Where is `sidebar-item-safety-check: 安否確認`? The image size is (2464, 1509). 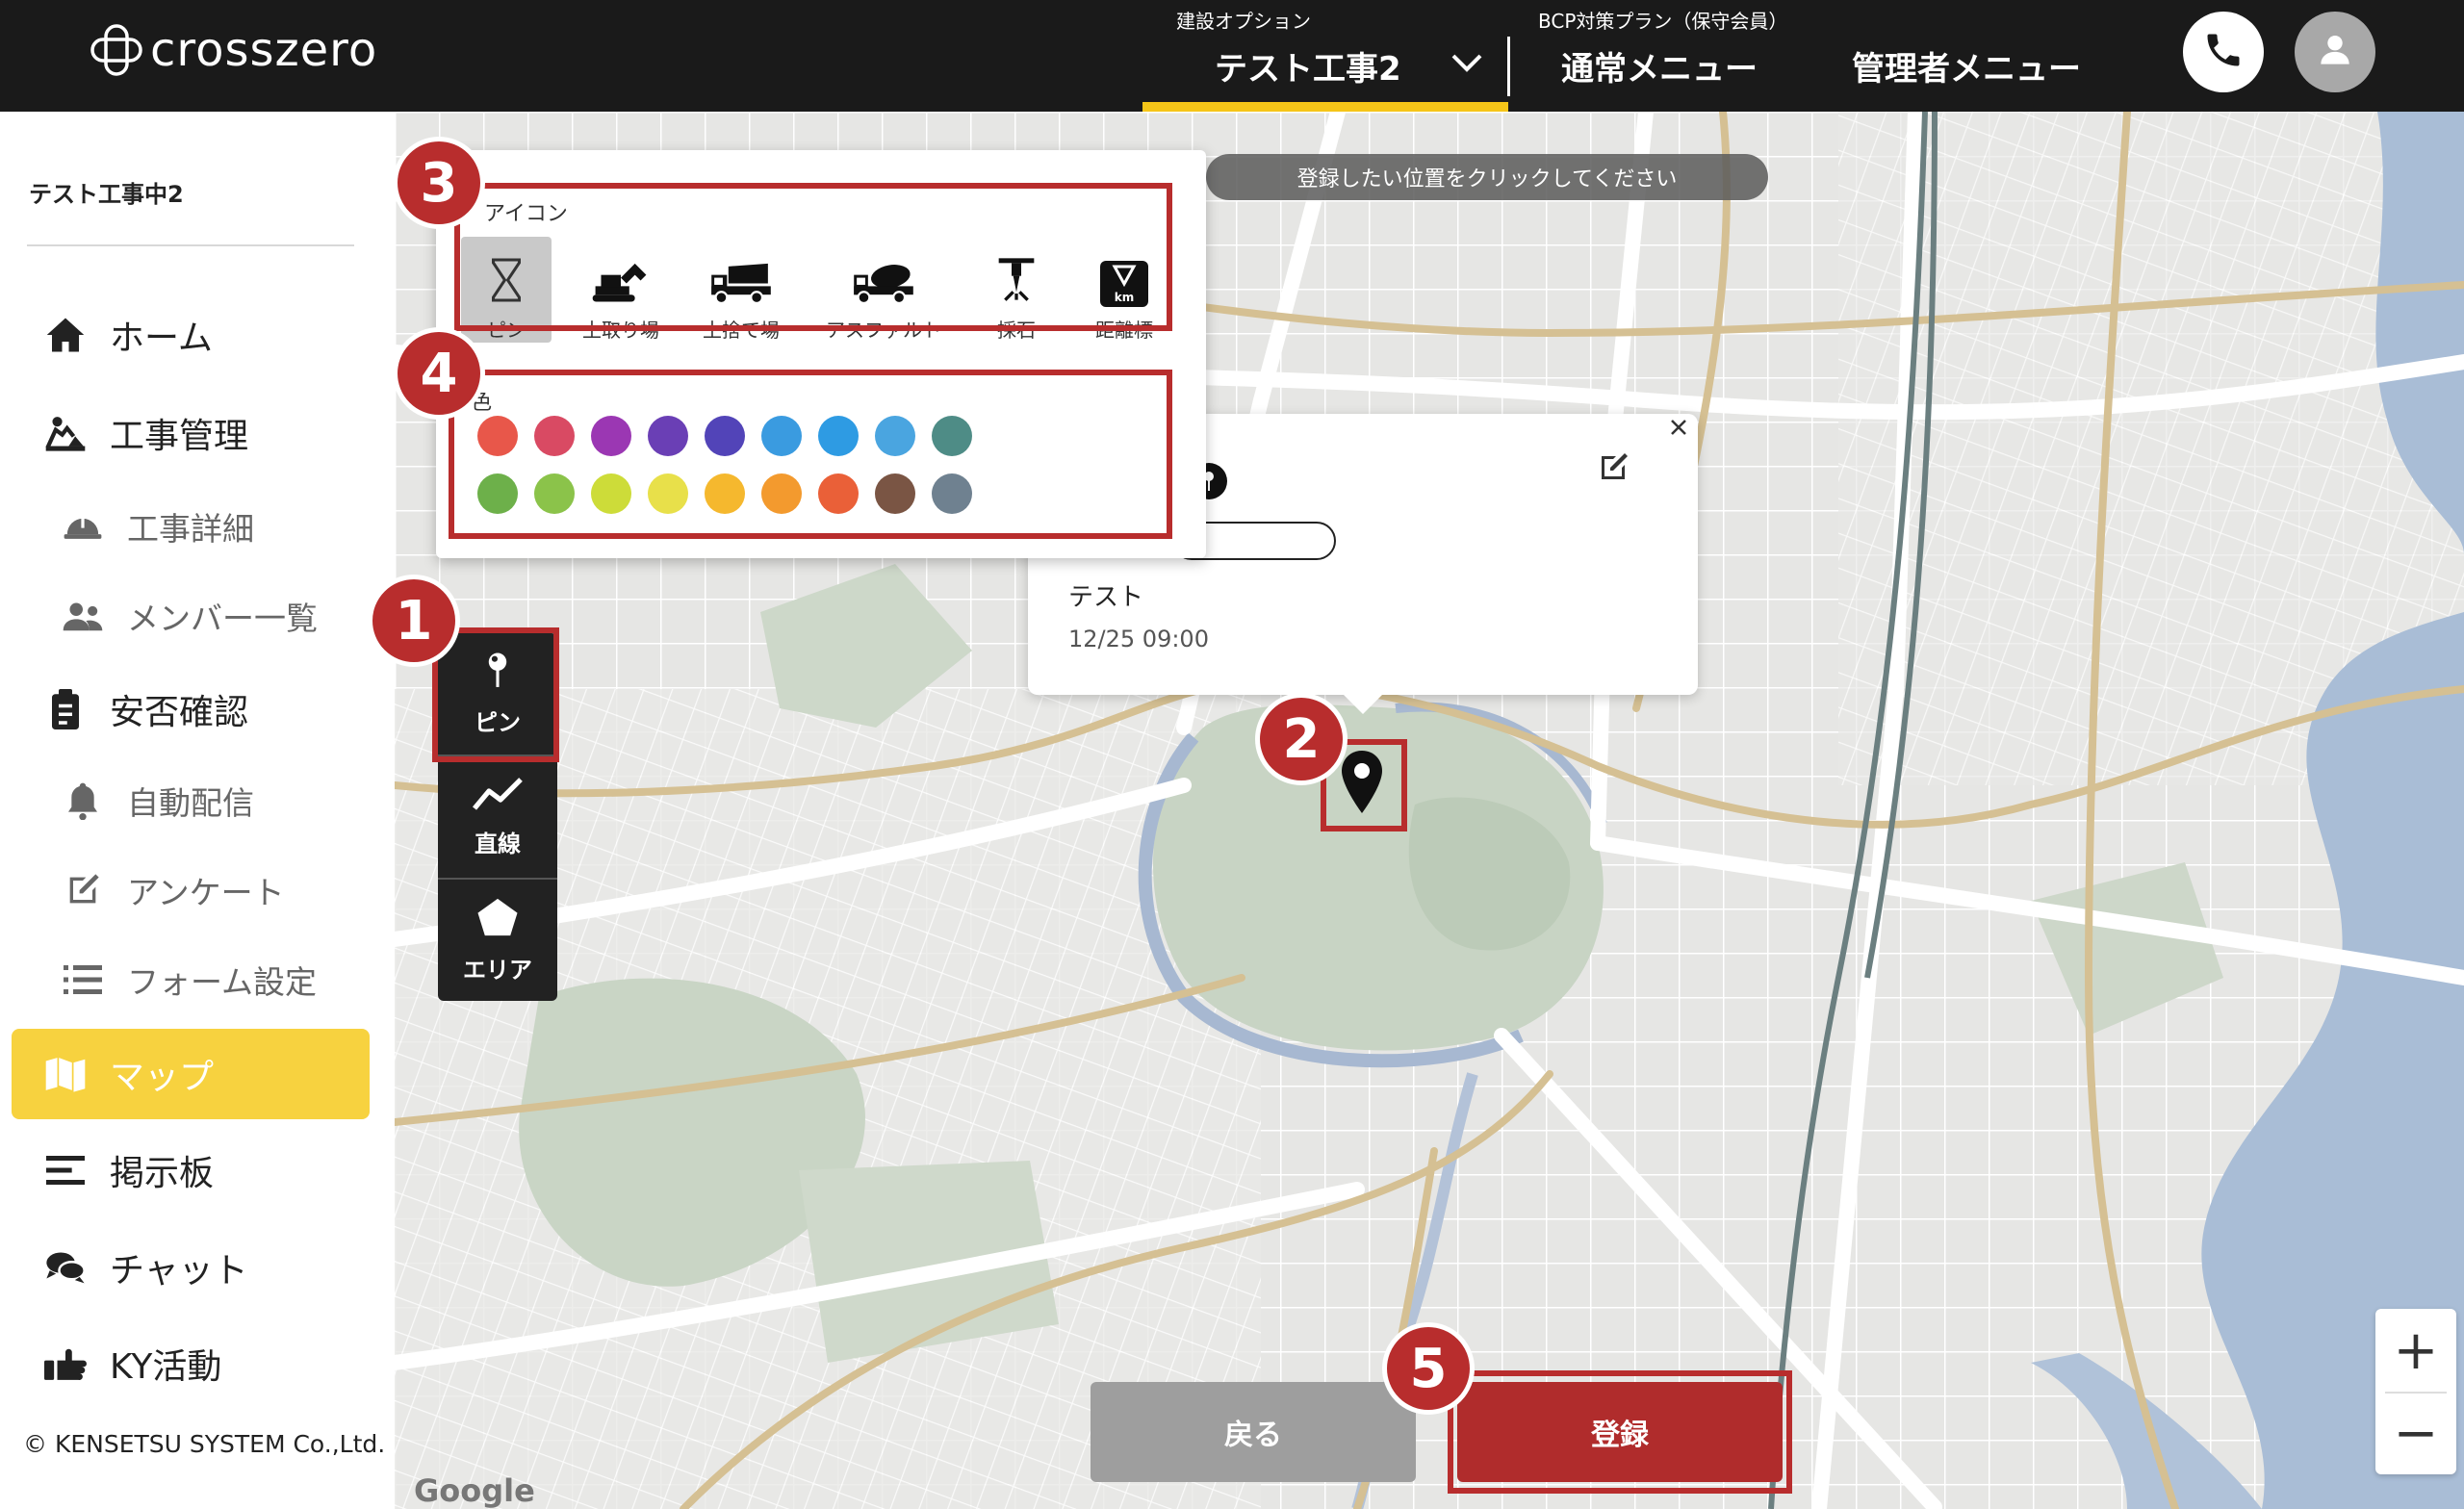
sidebar-item-safety-check: 安否確認 is located at coordinates (143, 709).